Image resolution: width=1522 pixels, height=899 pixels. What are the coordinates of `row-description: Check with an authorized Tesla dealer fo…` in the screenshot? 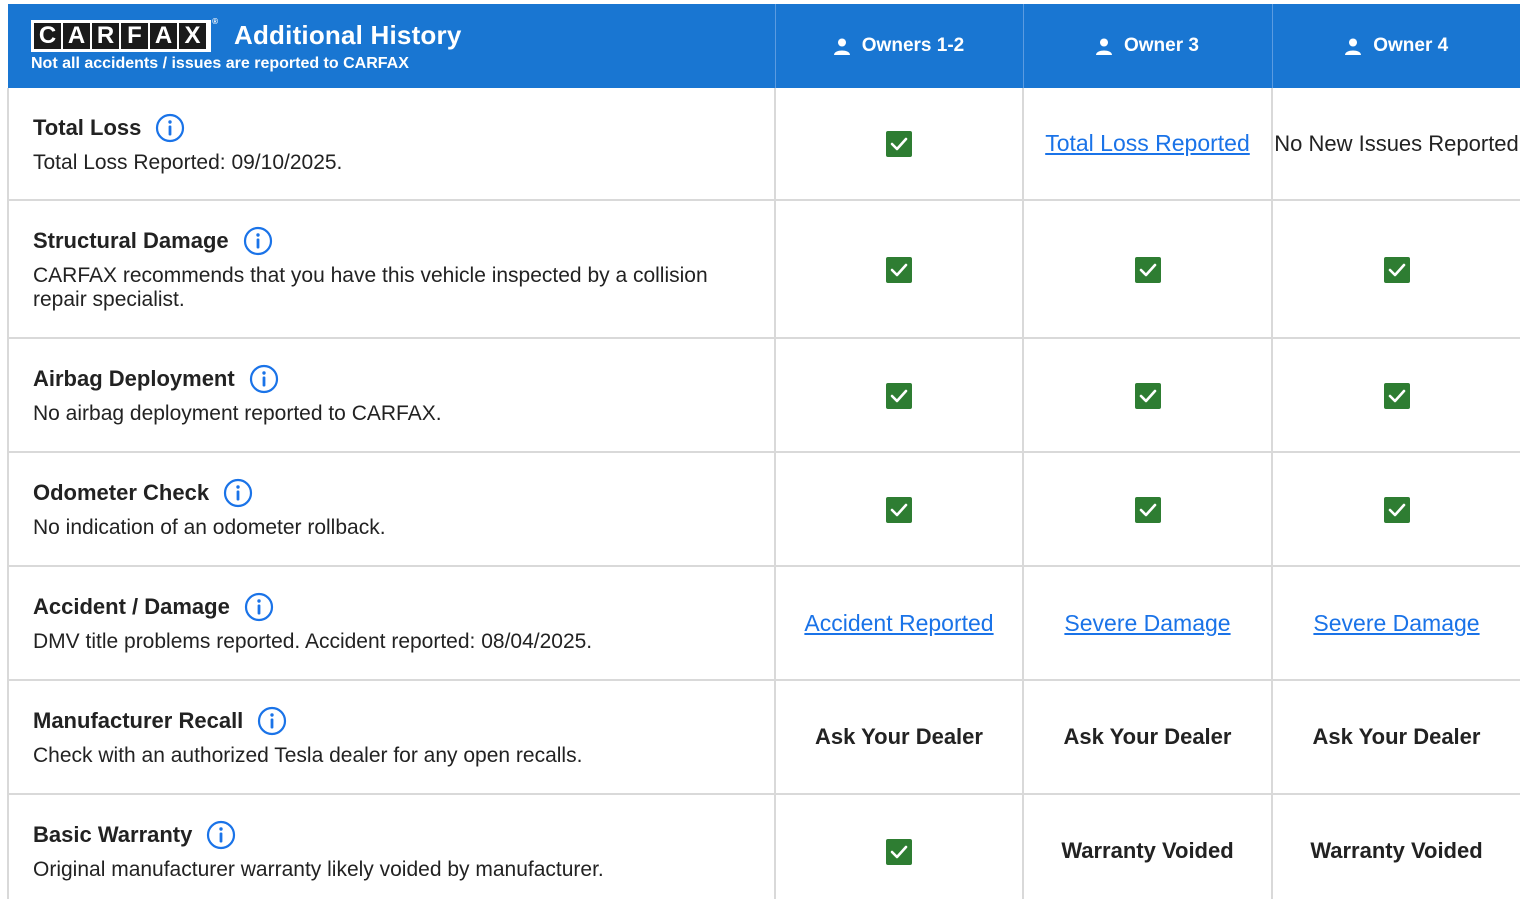 It's located at (308, 755).